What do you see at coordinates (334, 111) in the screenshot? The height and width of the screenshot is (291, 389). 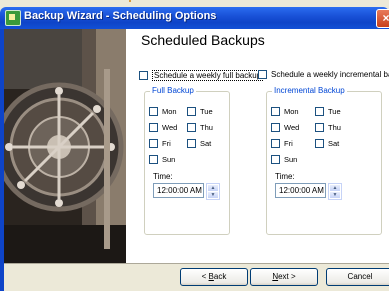 I see `inc-day-label-tue: Tue` at bounding box center [334, 111].